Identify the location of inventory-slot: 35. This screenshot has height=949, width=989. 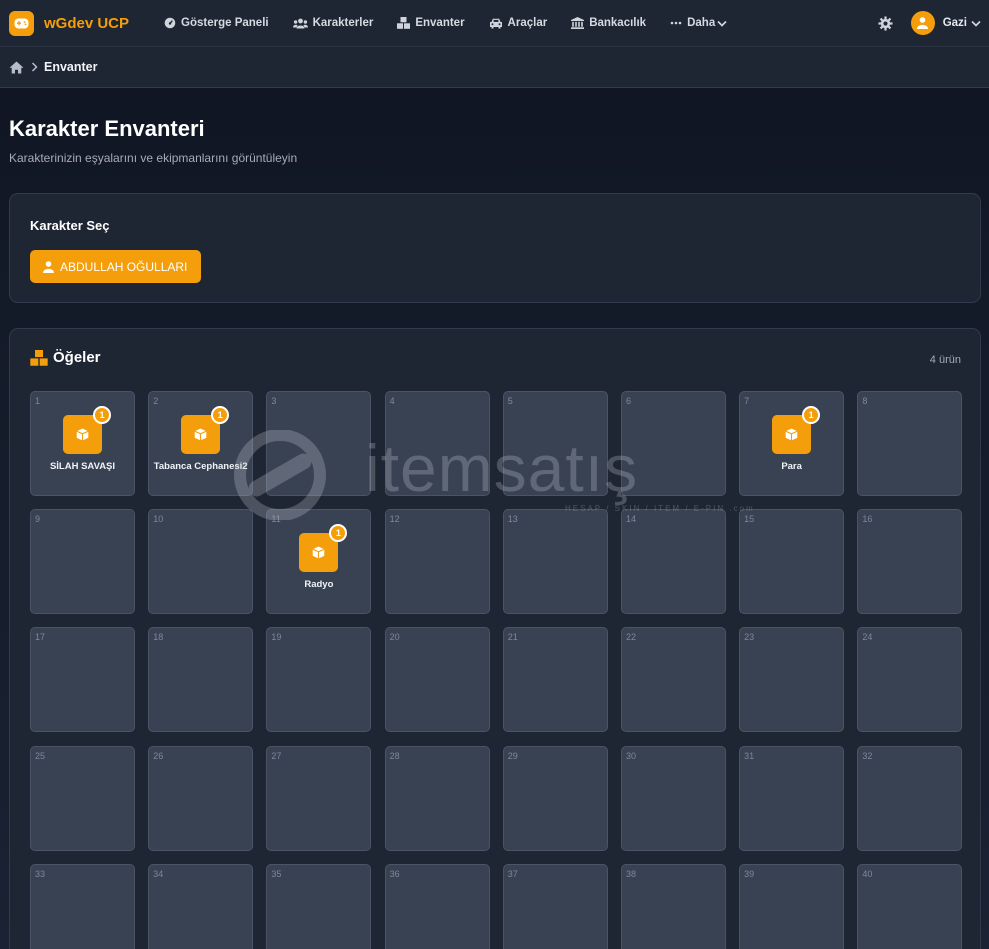
(319, 906).